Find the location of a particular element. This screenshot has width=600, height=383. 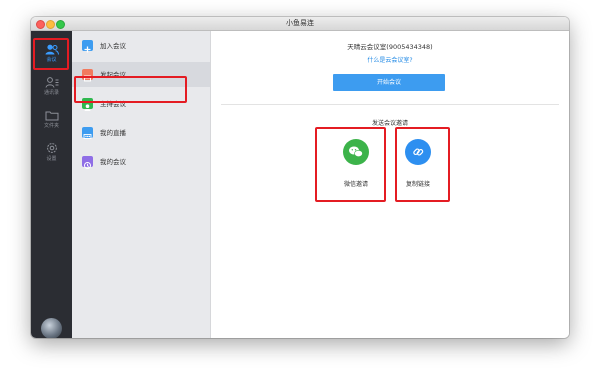

menu-item-my-live: 我的直播 is located at coordinates (141, 132).